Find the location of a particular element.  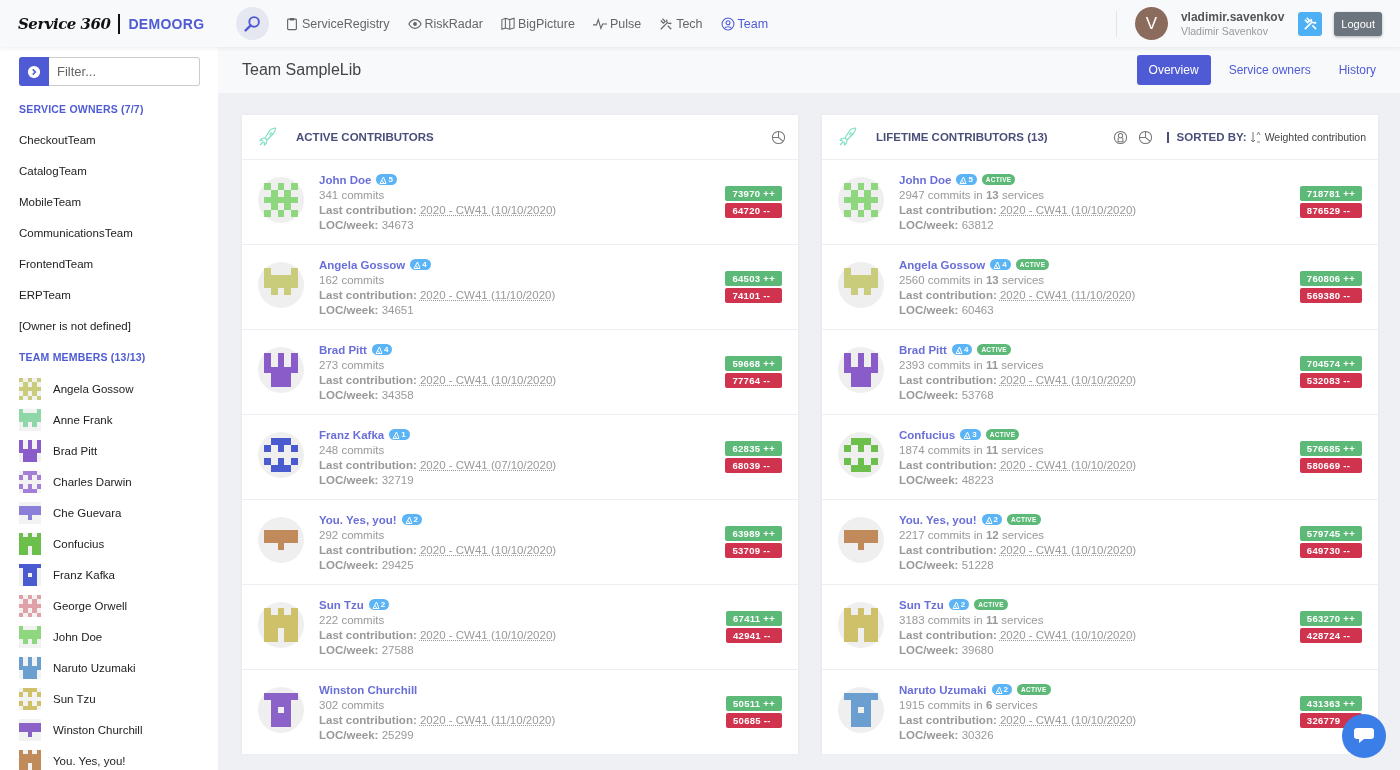

member-name: John Doe is located at coordinates (78, 636).